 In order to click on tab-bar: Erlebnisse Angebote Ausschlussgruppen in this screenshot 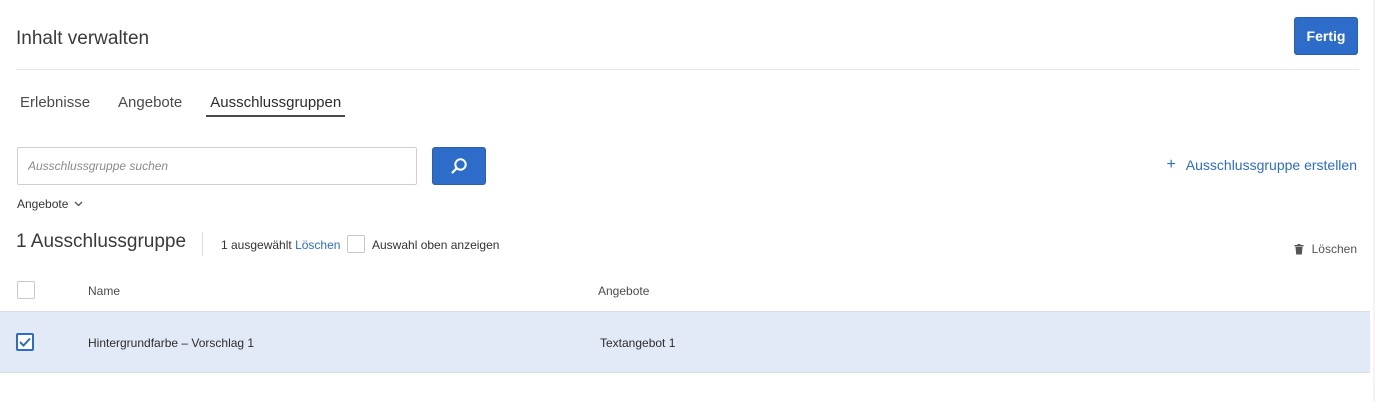, I will do `click(196, 105)`.